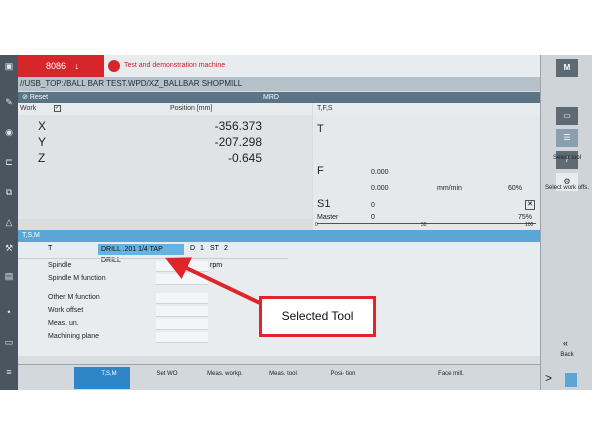 This screenshot has width=592, height=444. What do you see at coordinates (380, 188) in the screenshot?
I see `feed-value-2: 0.000` at bounding box center [380, 188].